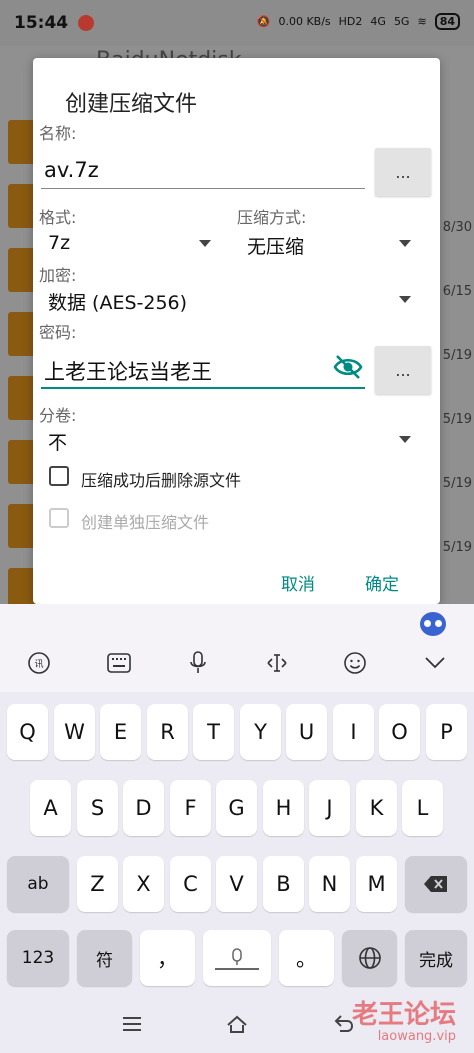  What do you see at coordinates (104, 958) in the screenshot?
I see `symbol-key: 符` at bounding box center [104, 958].